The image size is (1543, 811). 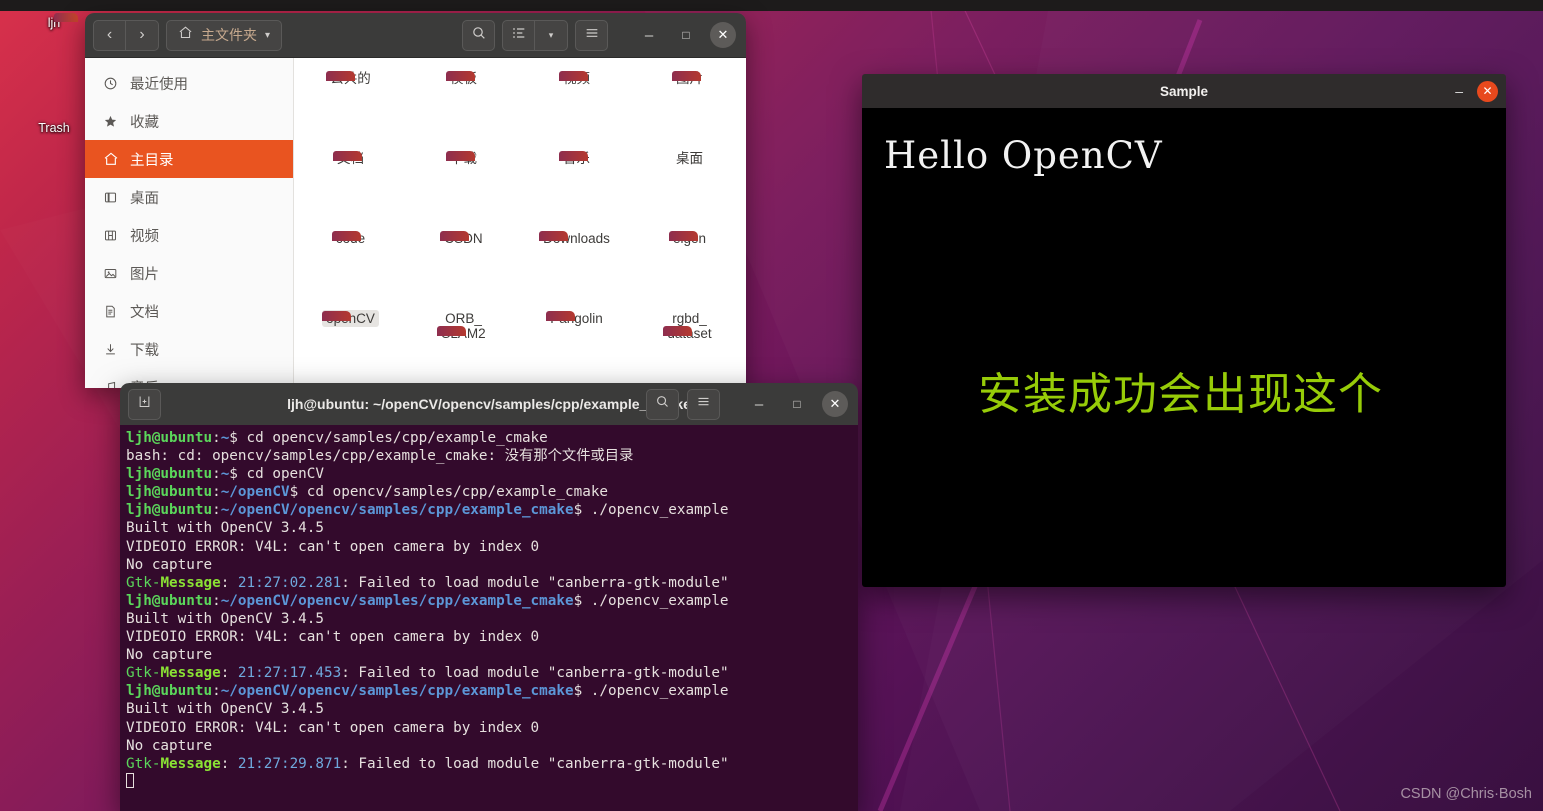 I want to click on desktop-icon, so click(x=110, y=197).